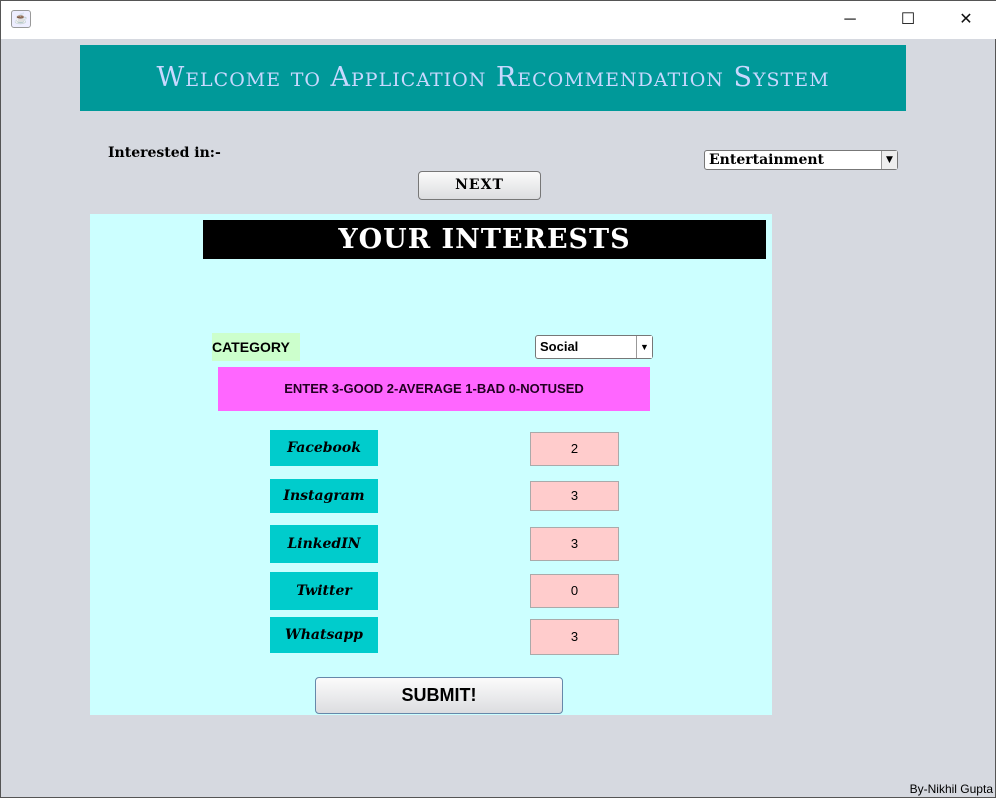  What do you see at coordinates (21, 19) in the screenshot?
I see `java-icon: ☕` at bounding box center [21, 19].